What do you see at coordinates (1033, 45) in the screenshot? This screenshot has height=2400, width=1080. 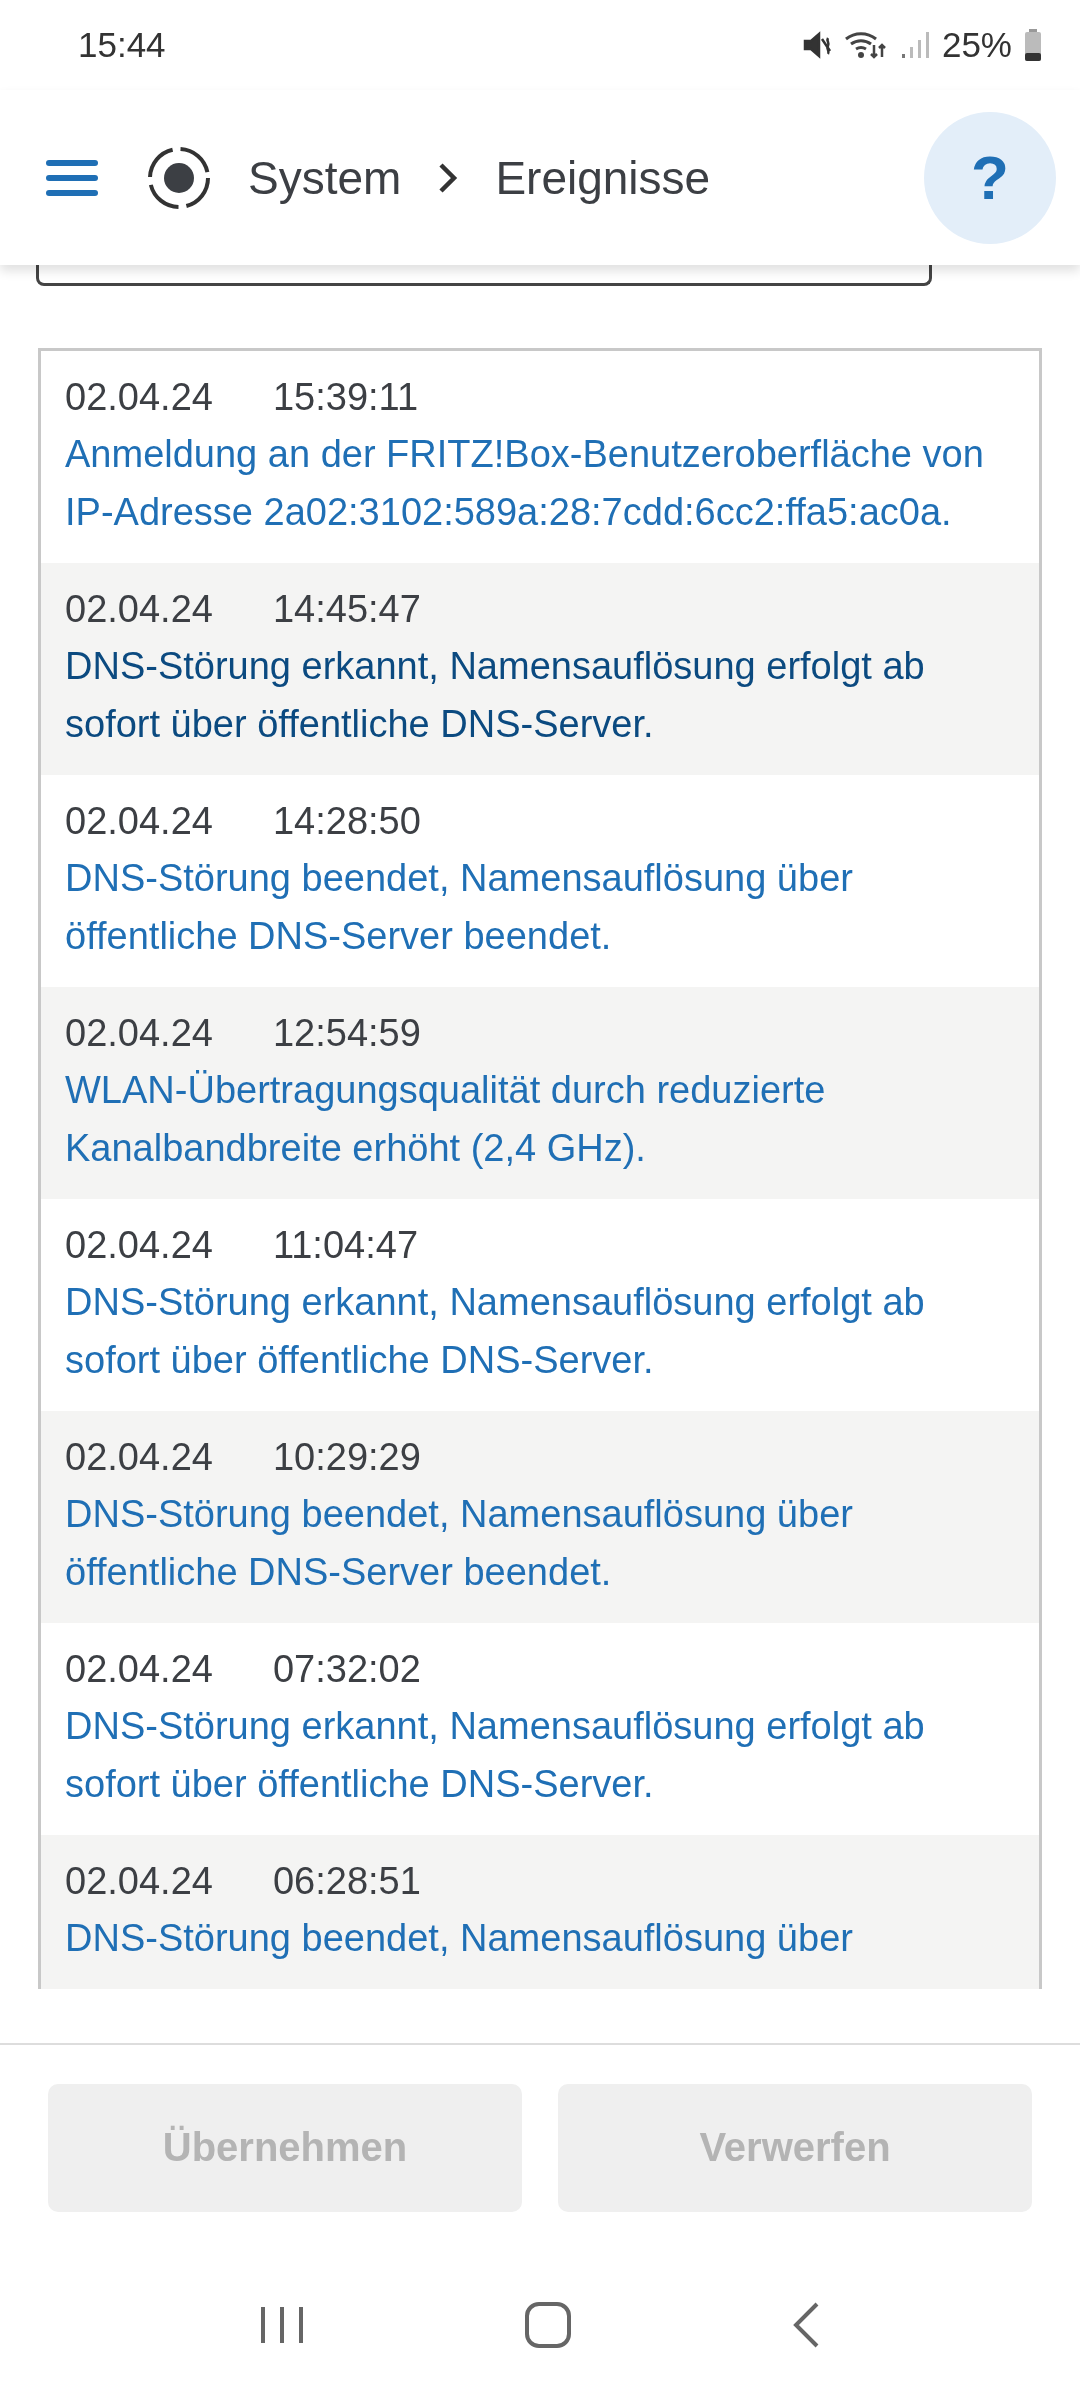 I see `battery-icon` at bounding box center [1033, 45].